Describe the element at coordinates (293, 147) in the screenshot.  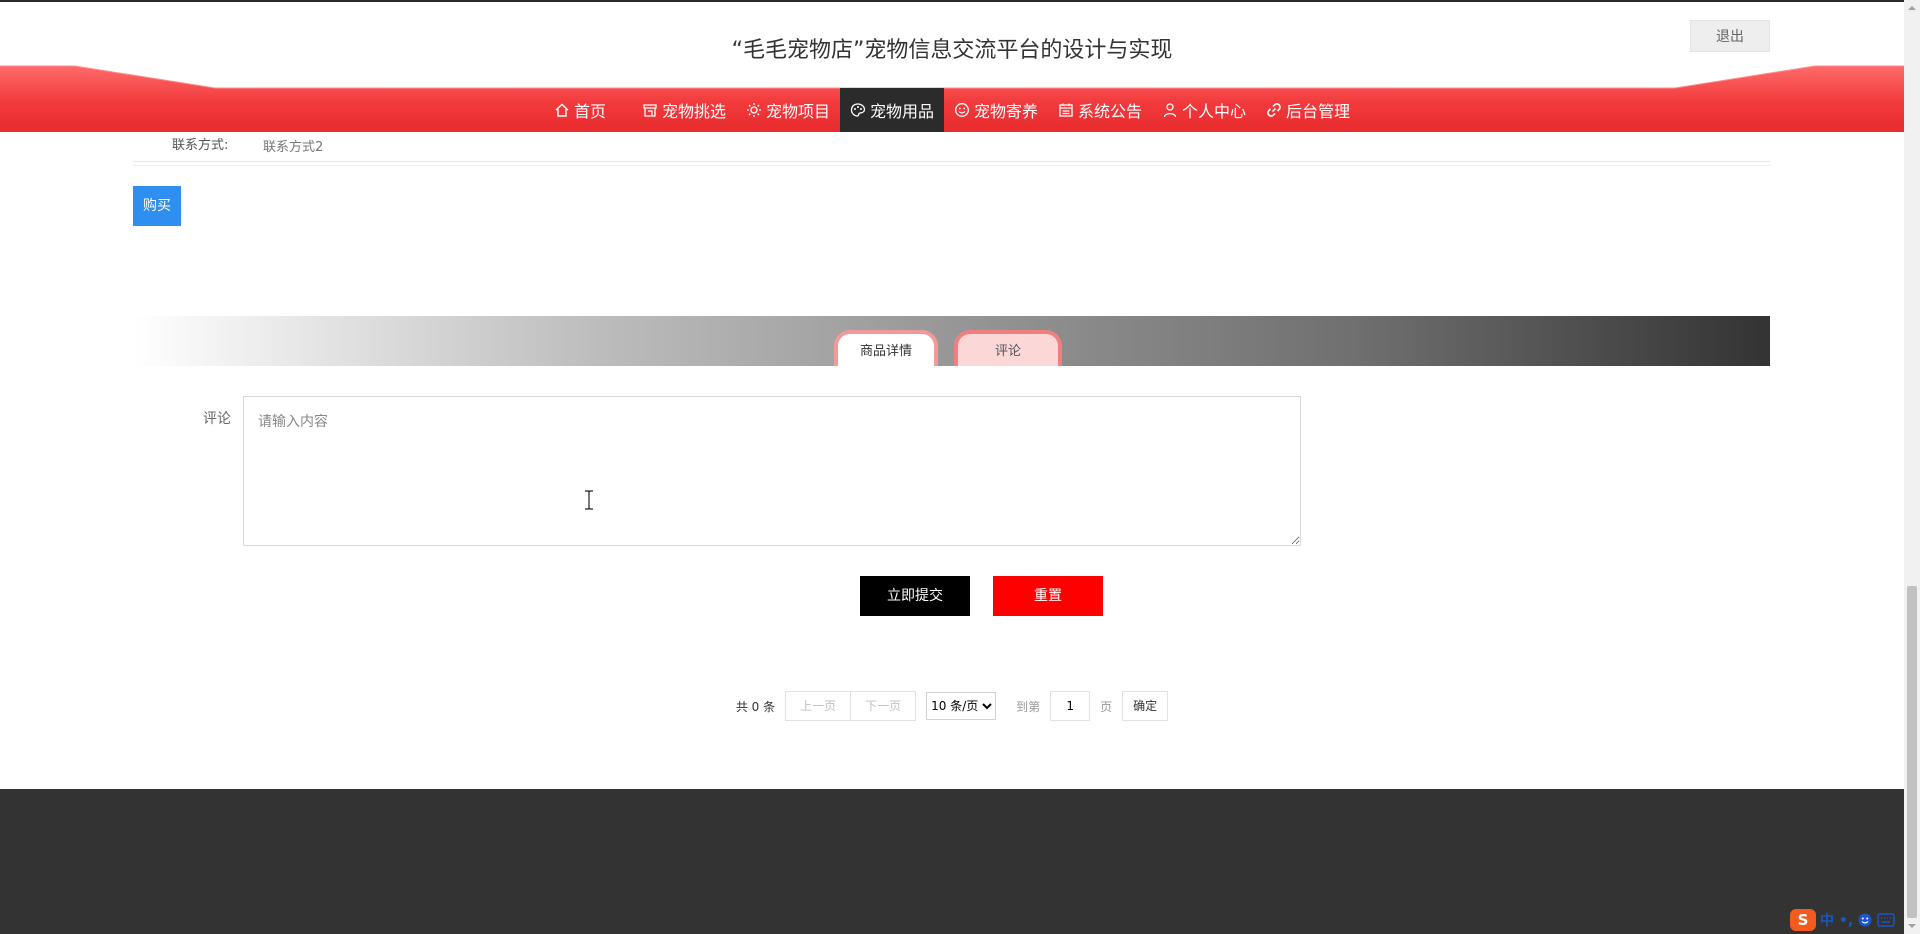
I see `contact-value: 联系方式2` at that location.